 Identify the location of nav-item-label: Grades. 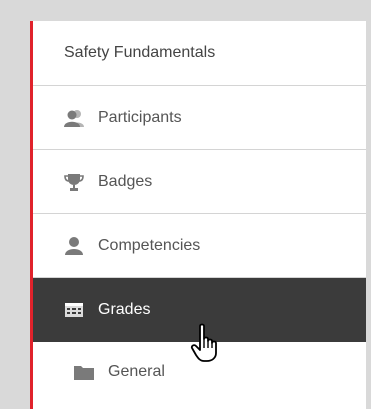
(124, 309).